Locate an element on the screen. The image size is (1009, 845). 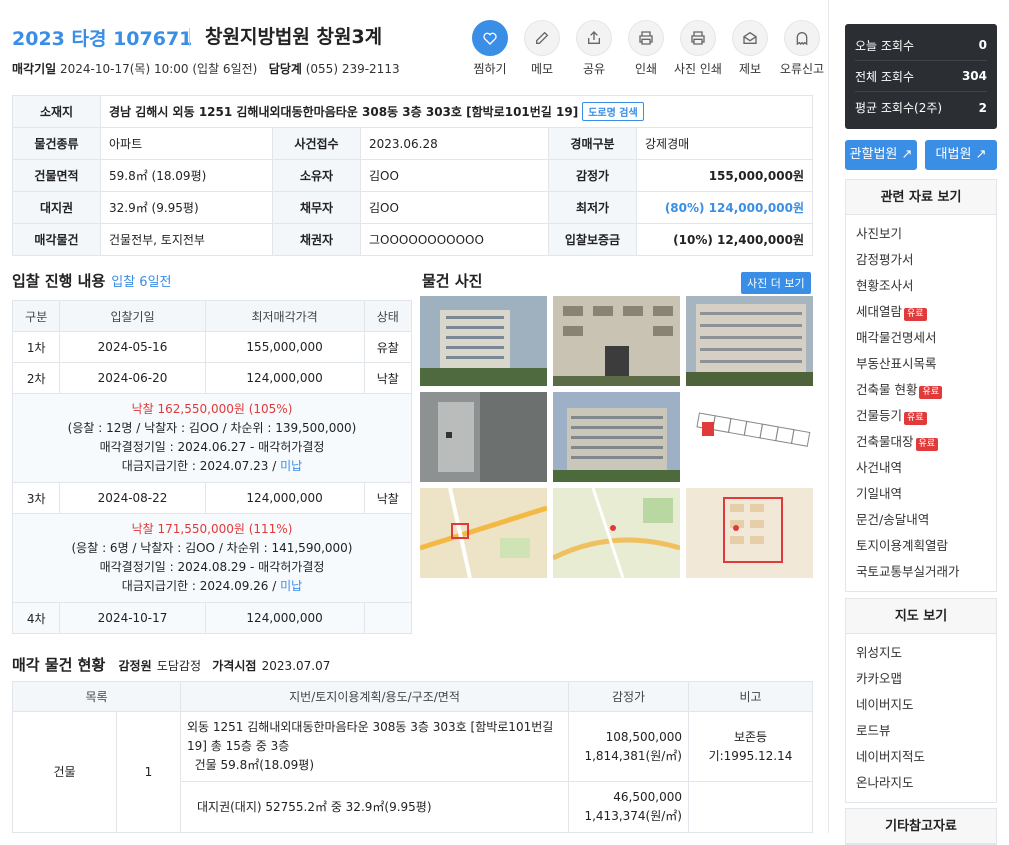
related-item: 매각물건명세서 is located at coordinates (921, 338).